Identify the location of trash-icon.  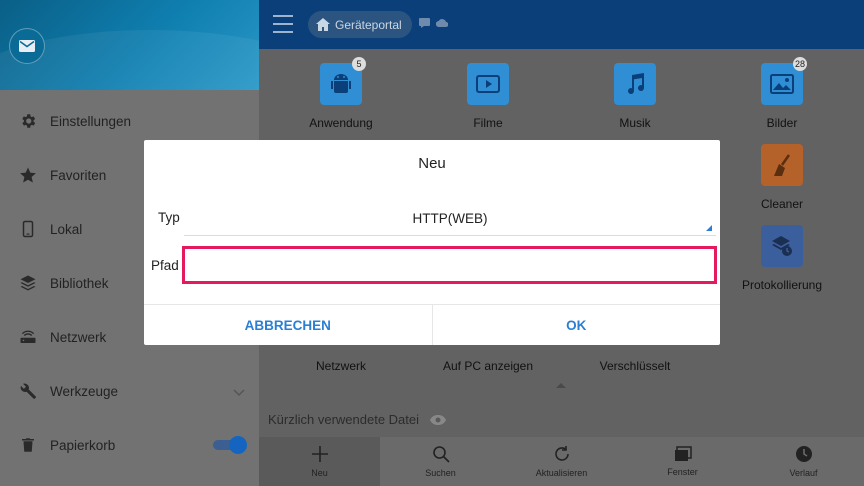
(28, 445).